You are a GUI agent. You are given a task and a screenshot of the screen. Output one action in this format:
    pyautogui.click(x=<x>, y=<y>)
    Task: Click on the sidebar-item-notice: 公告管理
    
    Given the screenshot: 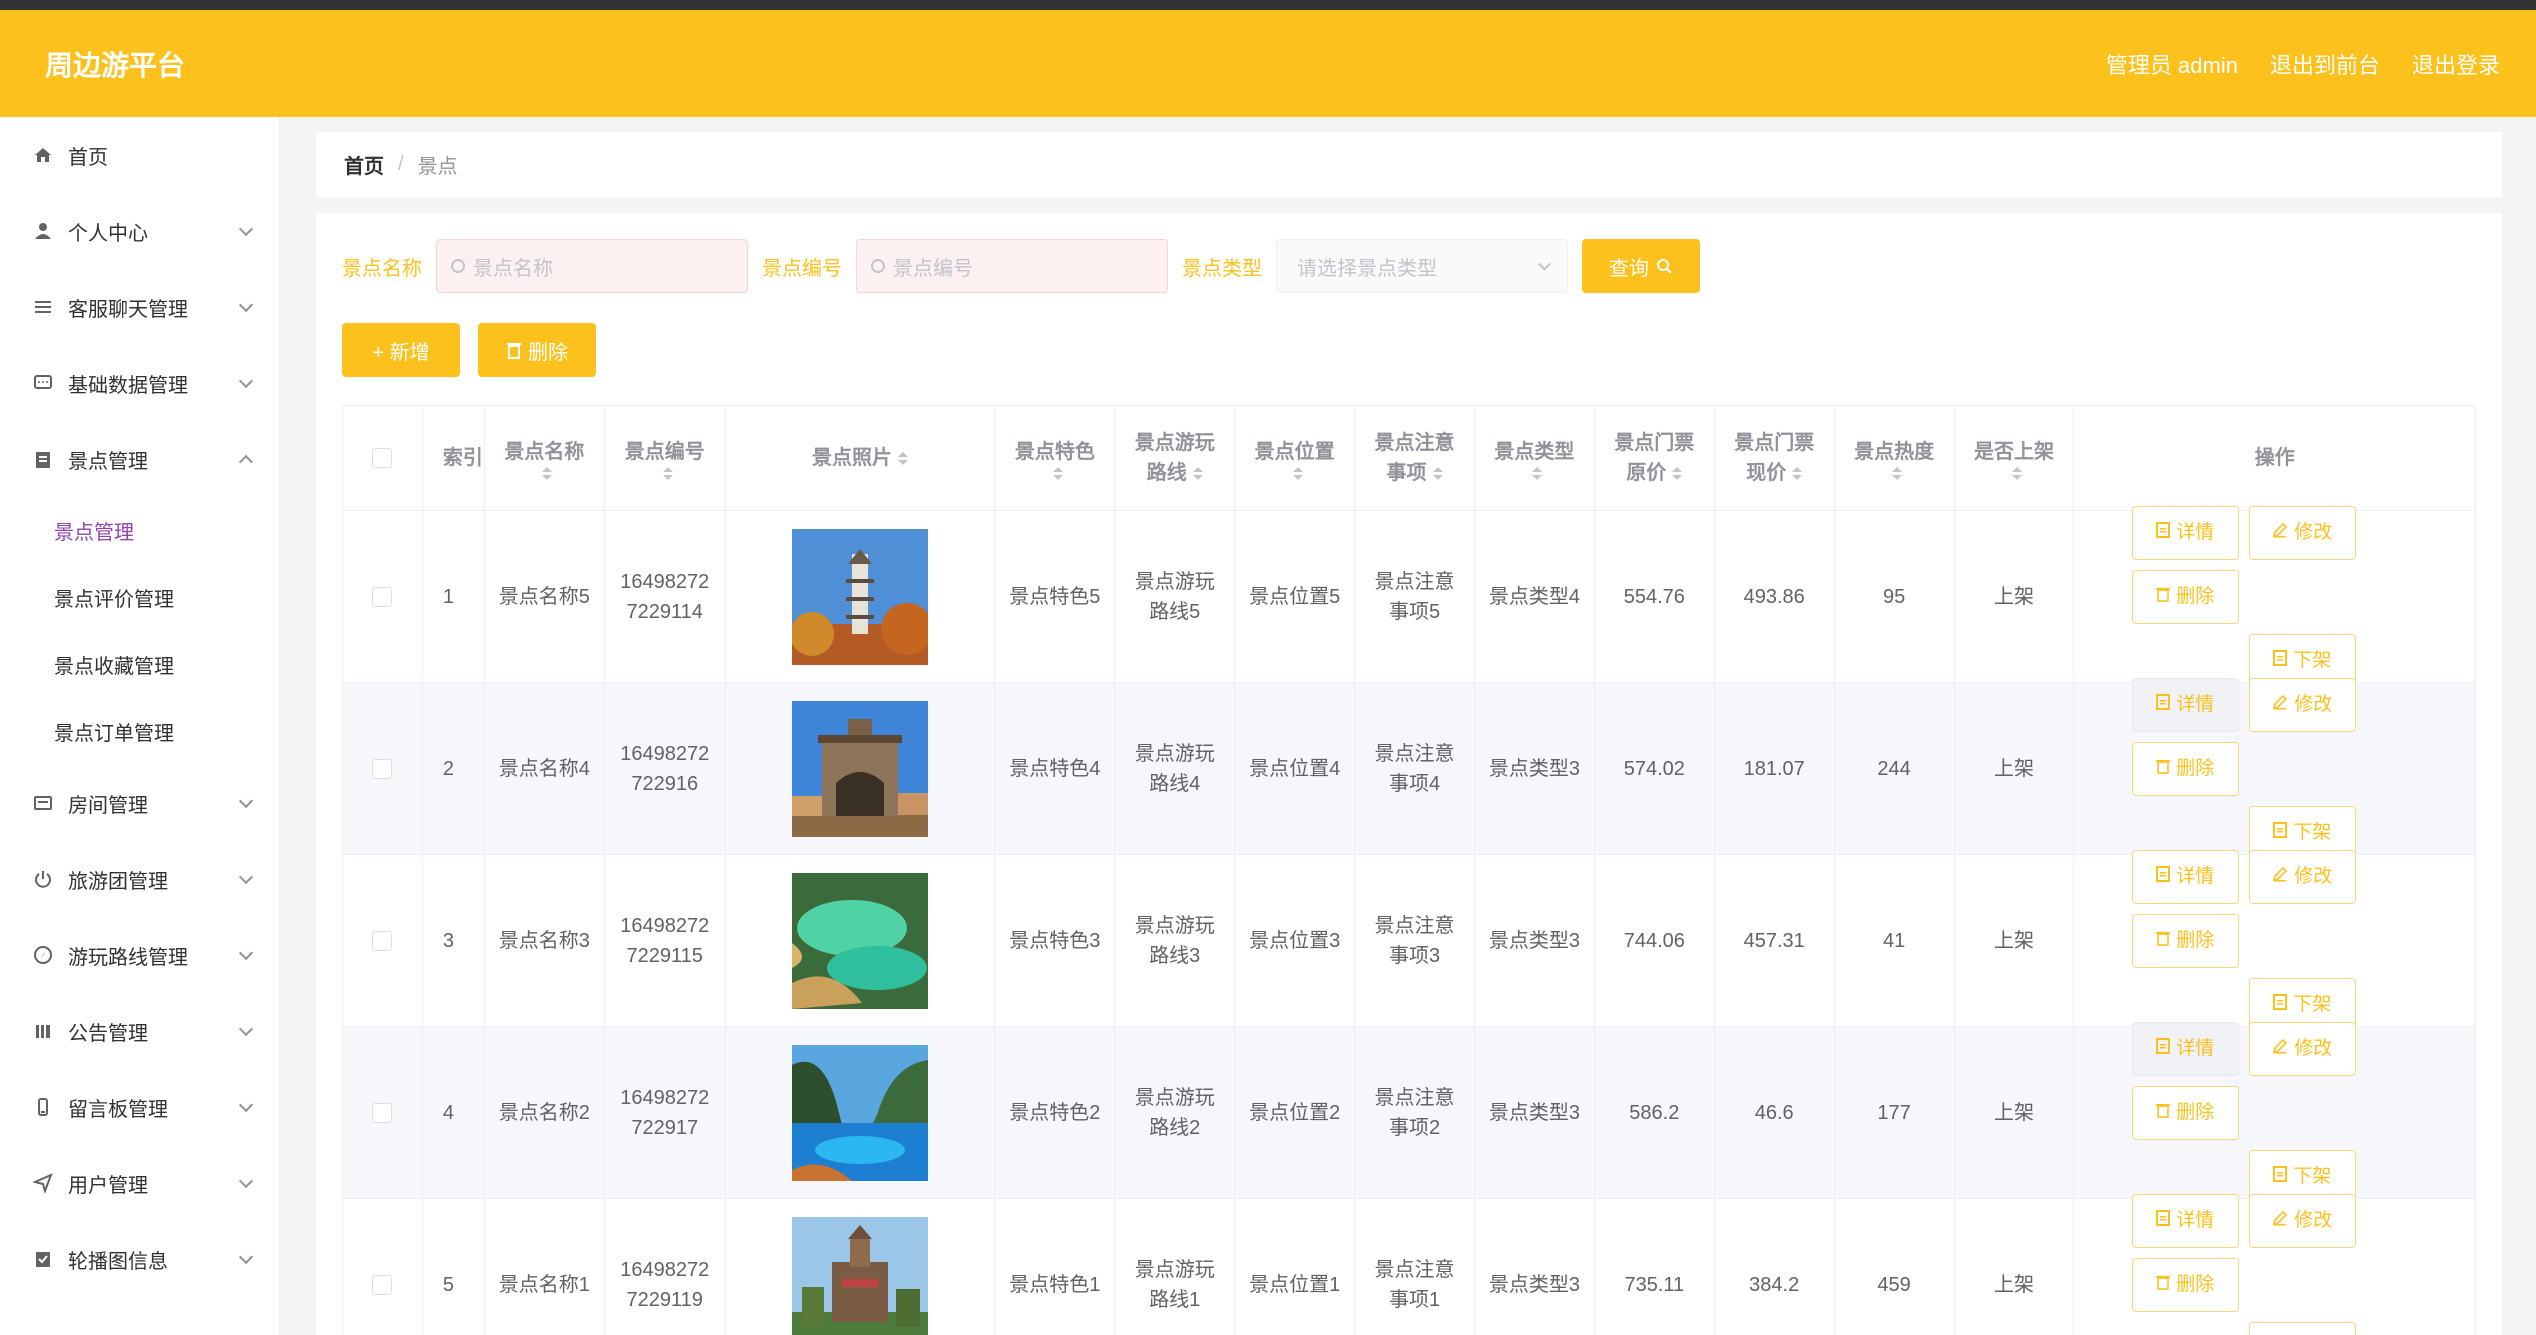 What is the action you would take?
    pyautogui.click(x=139, y=1031)
    